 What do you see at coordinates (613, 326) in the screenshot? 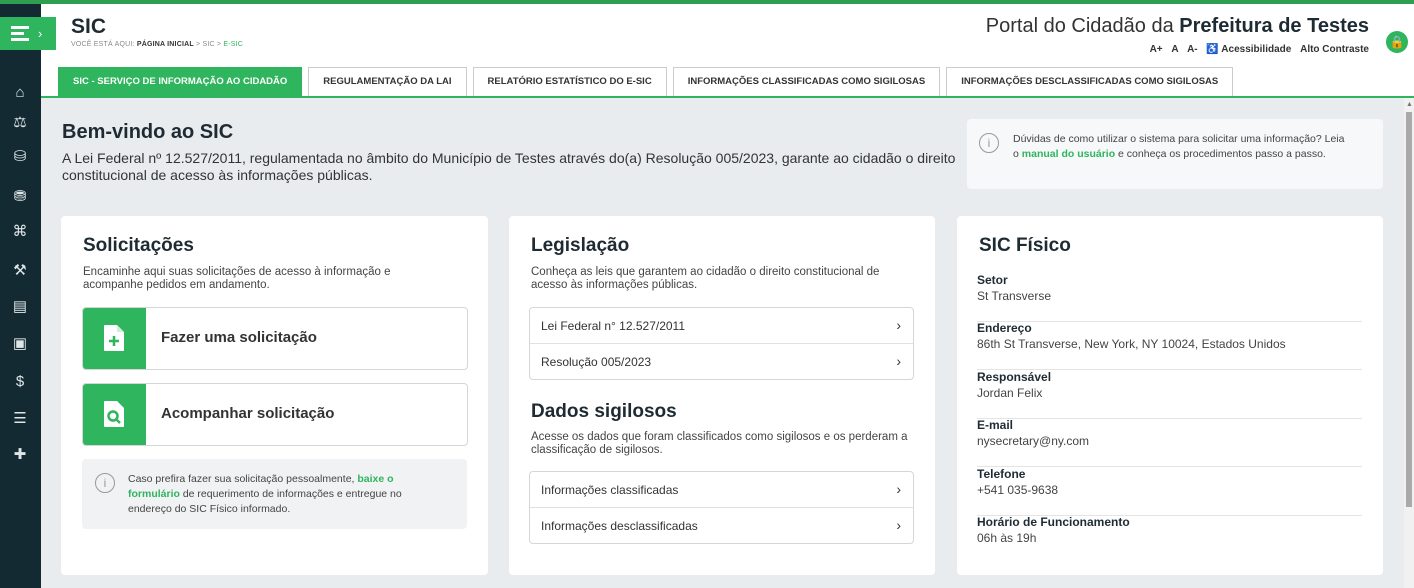
I see `list-item-label: Lei Federal n° 12.527/2011` at bounding box center [613, 326].